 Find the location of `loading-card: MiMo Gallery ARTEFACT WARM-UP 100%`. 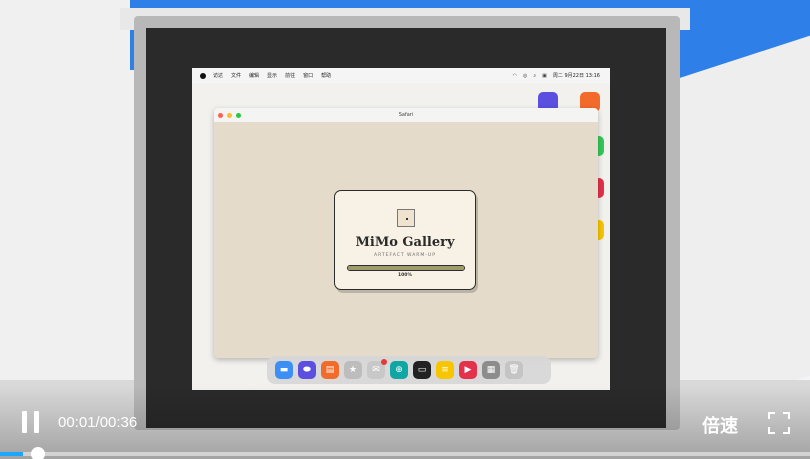

loading-card: MiMo Gallery ARTEFACT WARM-UP 100% is located at coordinates (405, 240).